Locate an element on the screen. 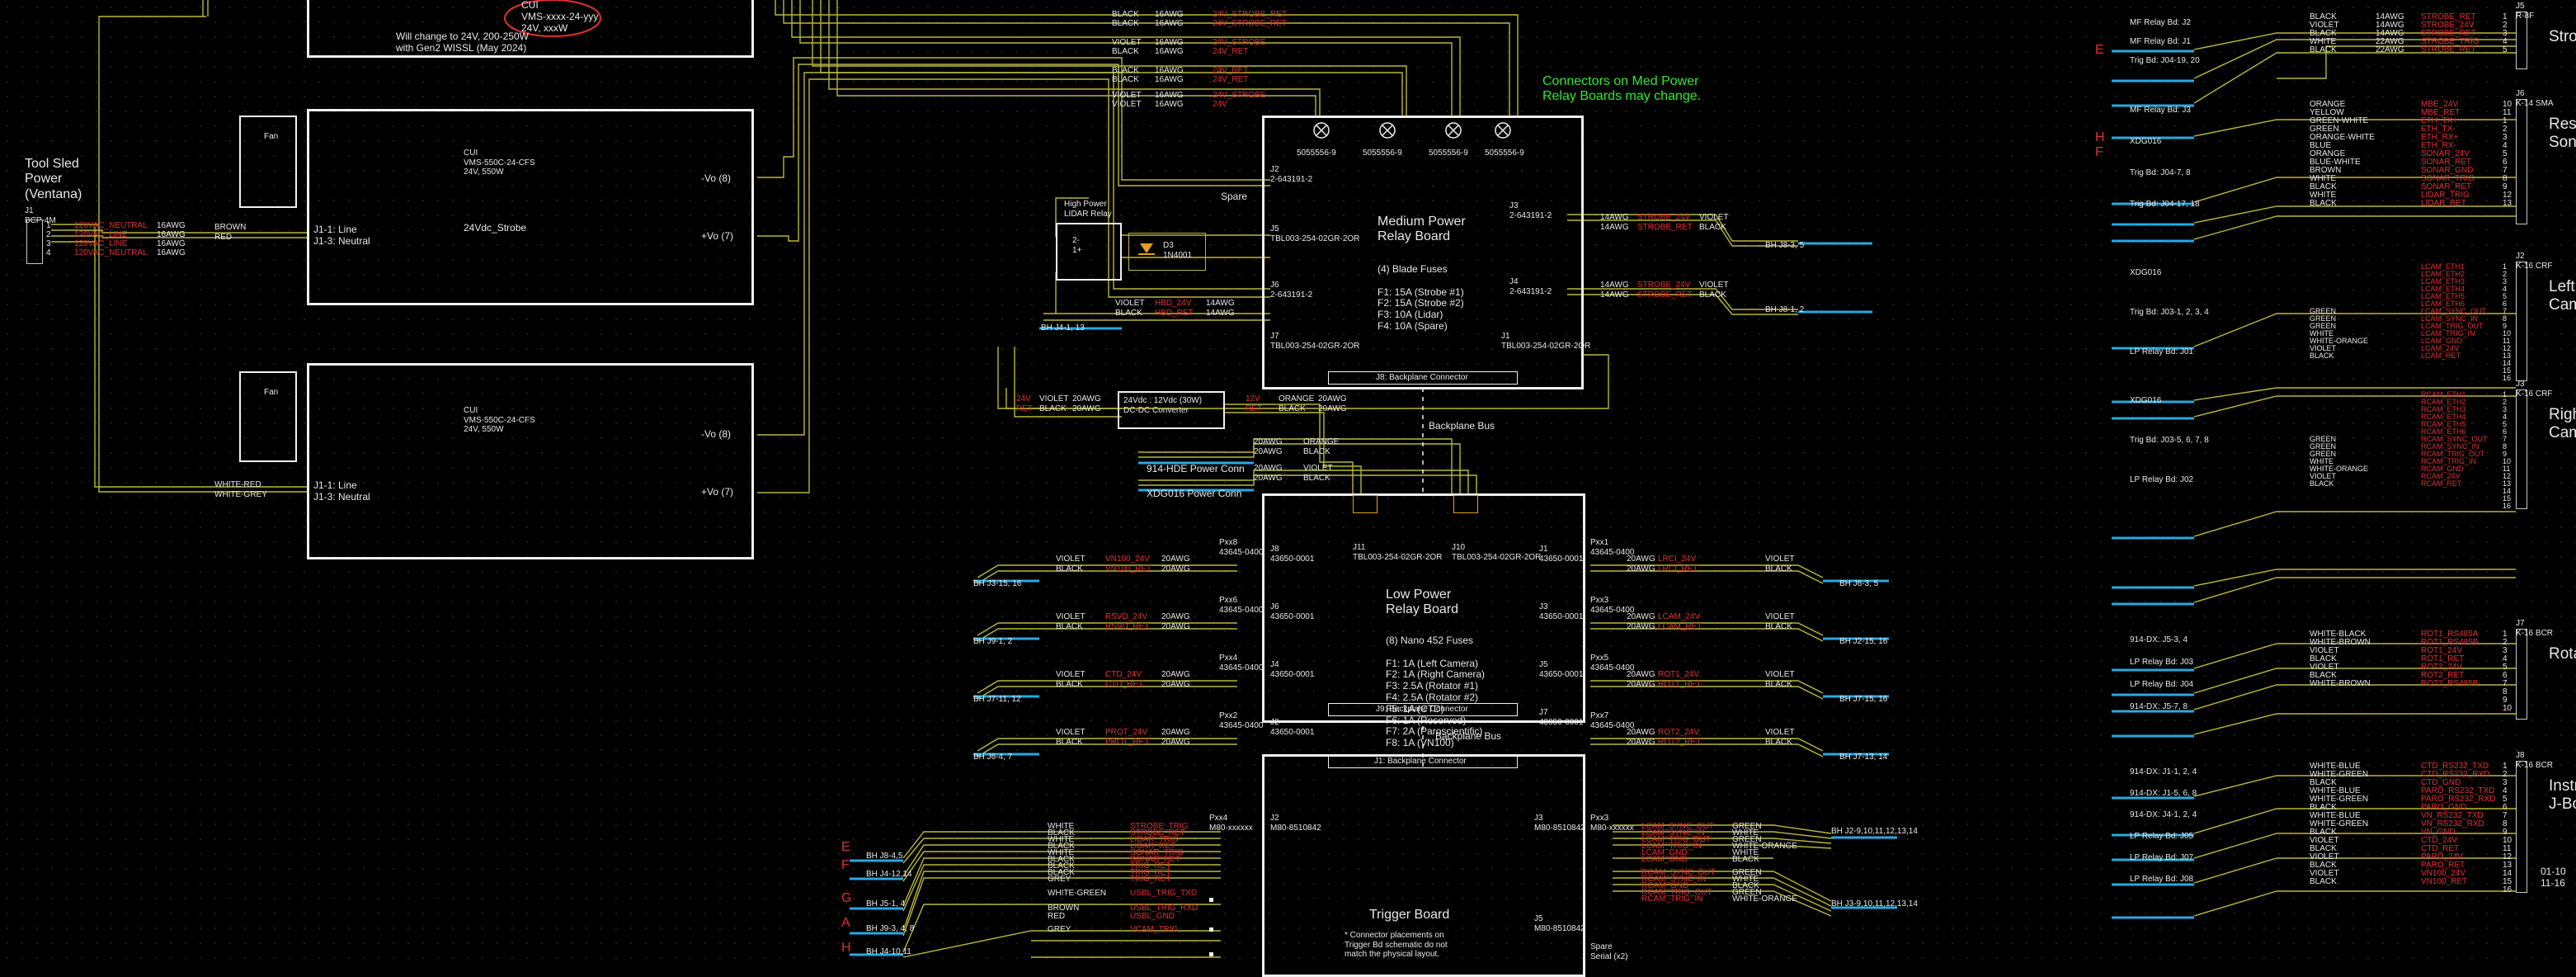  lpr-j11-pin is located at coordinates (1365, 504).